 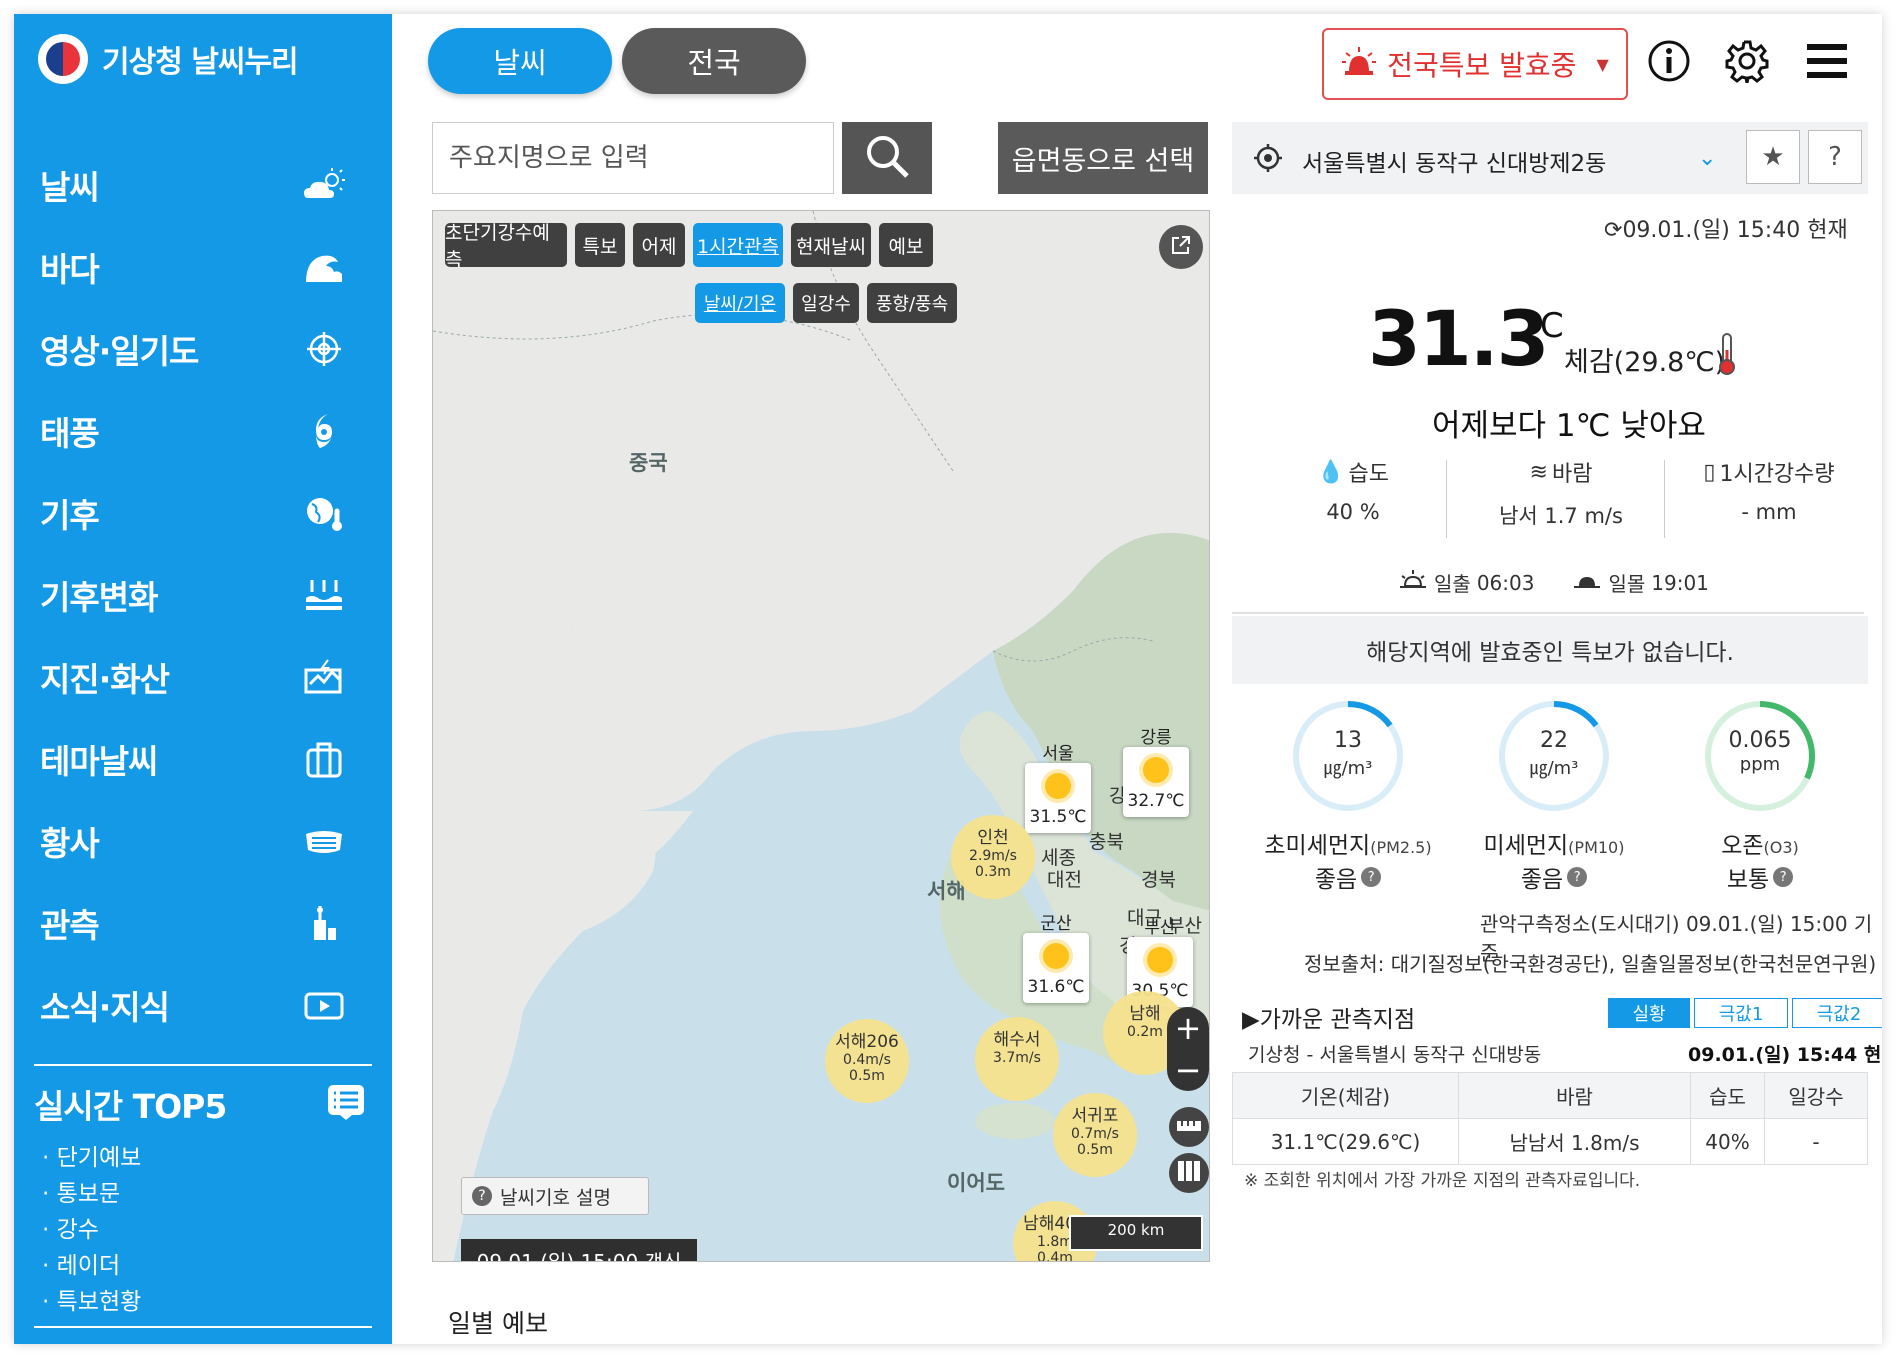 What do you see at coordinates (826, 303) in the screenshot?
I see `map-subtab-daily-rain: 일강수` at bounding box center [826, 303].